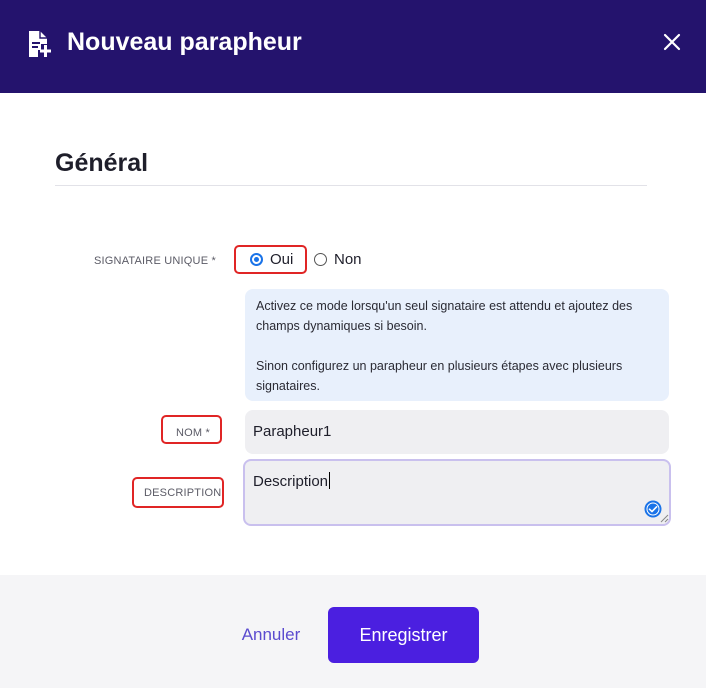  I want to click on description-textarea: Description, so click(457, 492).